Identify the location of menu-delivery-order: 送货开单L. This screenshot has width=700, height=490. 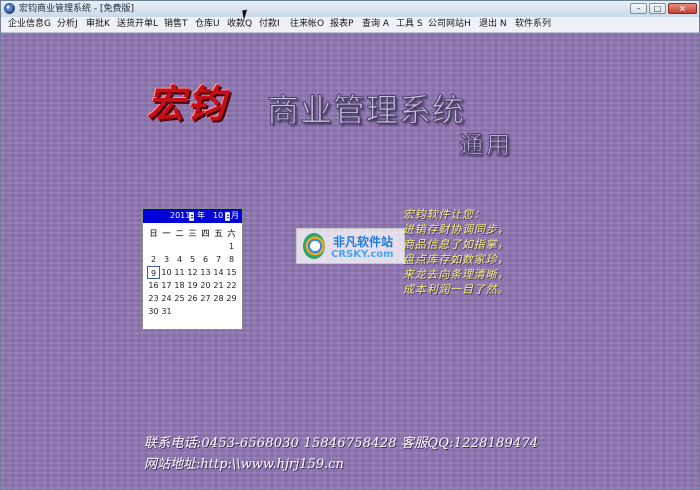
(137, 24).